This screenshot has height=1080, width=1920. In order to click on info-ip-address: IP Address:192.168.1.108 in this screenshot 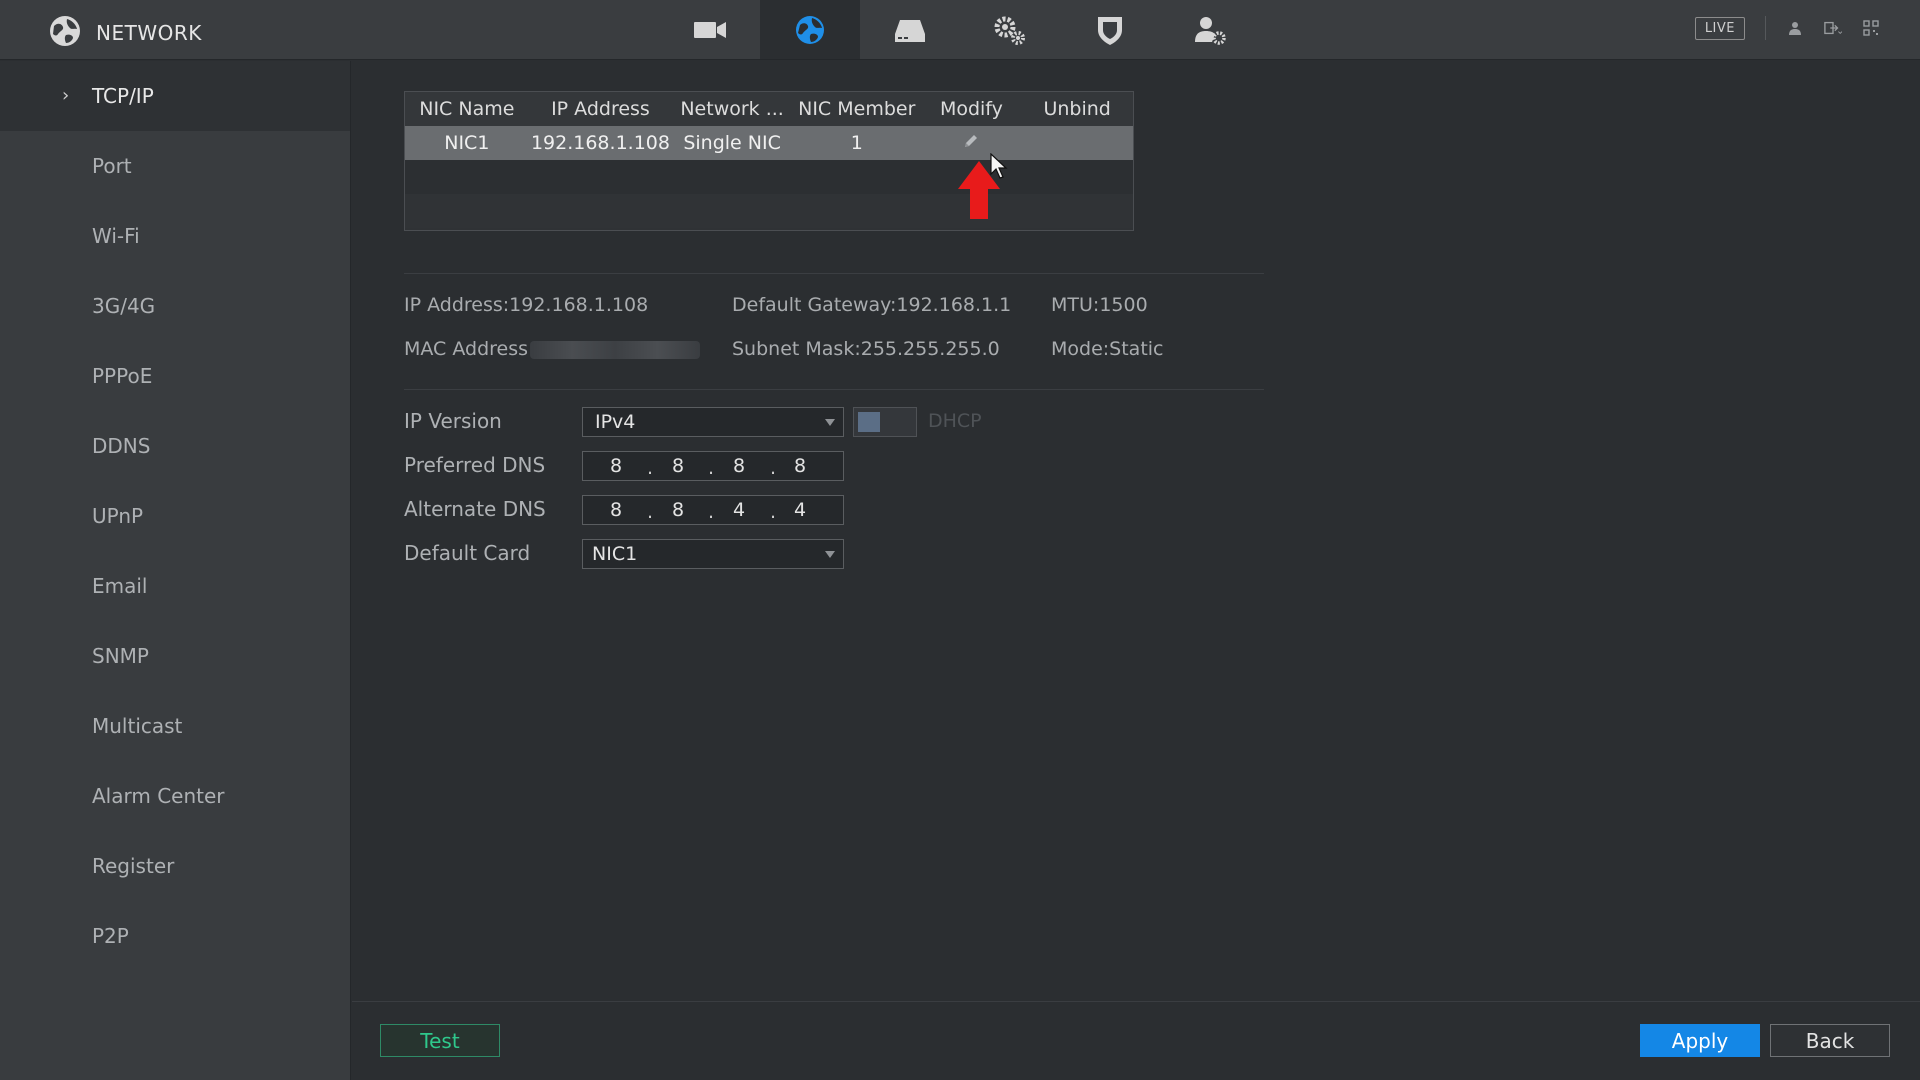, I will do `click(526, 305)`.